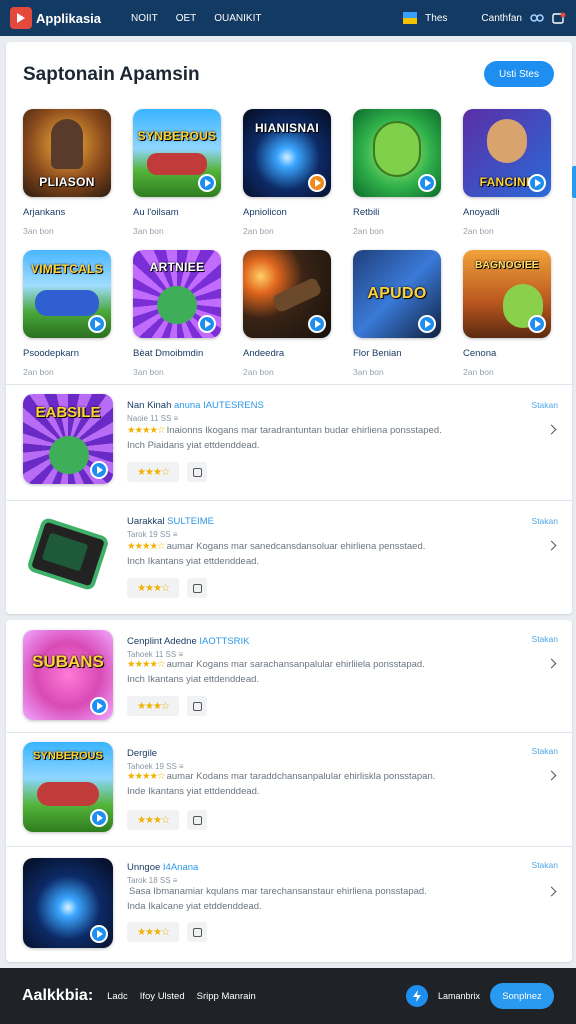 Image resolution: width=576 pixels, height=1024 pixels. Describe the element at coordinates (397, 294) in the screenshot. I see `mech-blaster-art-icon: APUDO` at that location.